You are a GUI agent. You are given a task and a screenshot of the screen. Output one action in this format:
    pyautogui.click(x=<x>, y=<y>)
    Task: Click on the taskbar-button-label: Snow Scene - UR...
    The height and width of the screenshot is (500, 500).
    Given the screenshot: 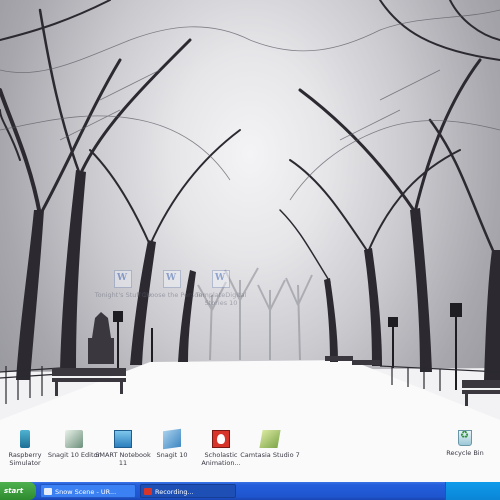 What is the action you would take?
    pyautogui.click(x=86, y=492)
    